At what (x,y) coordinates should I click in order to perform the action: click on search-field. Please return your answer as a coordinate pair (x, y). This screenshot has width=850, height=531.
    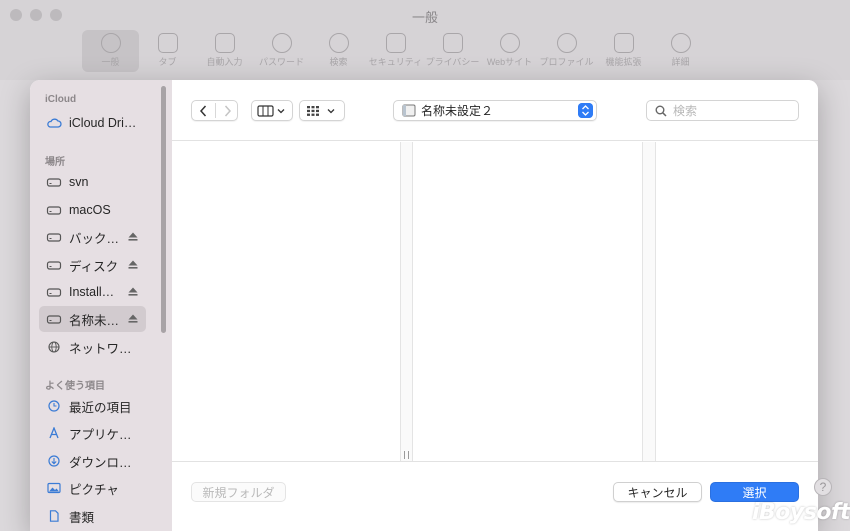
    Looking at the image, I should click on (722, 110).